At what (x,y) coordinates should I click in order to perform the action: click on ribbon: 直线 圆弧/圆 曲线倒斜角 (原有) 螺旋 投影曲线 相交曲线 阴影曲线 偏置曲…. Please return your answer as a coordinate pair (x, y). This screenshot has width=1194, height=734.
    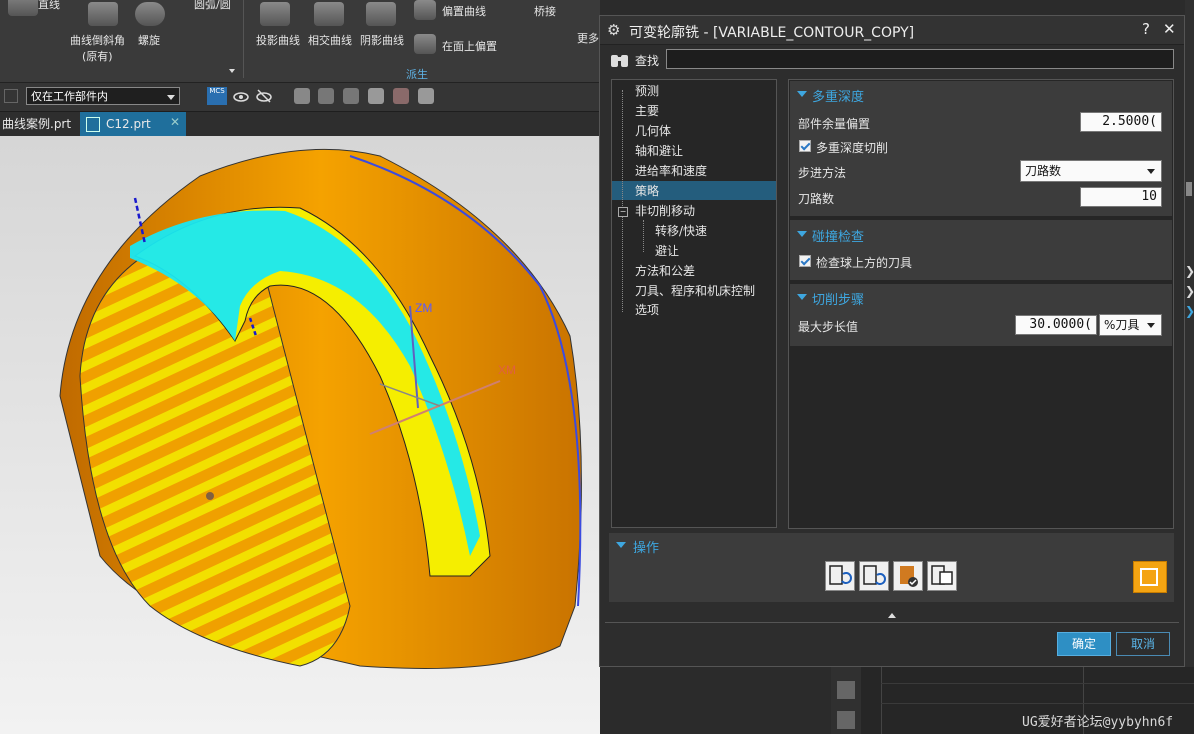
    Looking at the image, I should click on (300, 41).